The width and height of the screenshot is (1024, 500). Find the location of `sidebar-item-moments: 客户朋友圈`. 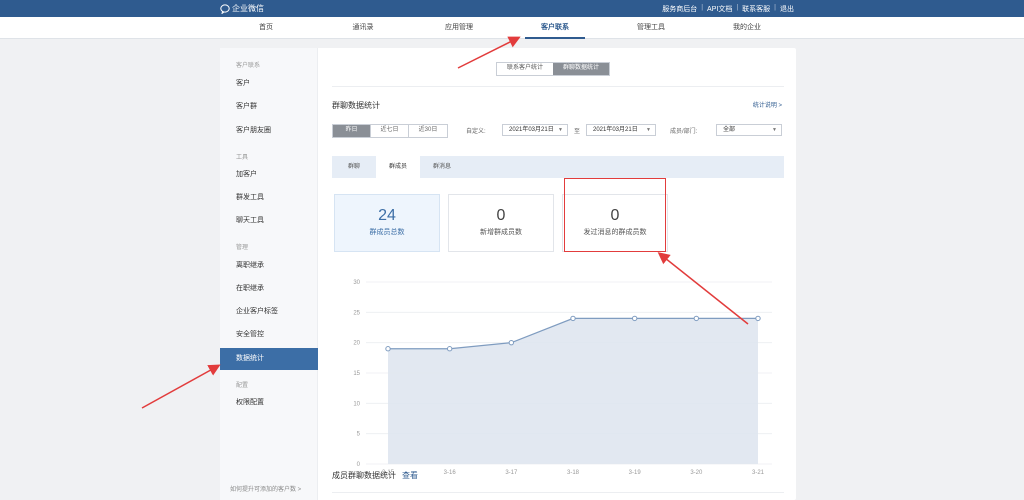

sidebar-item-moments: 客户朋友圈 is located at coordinates (269, 131).